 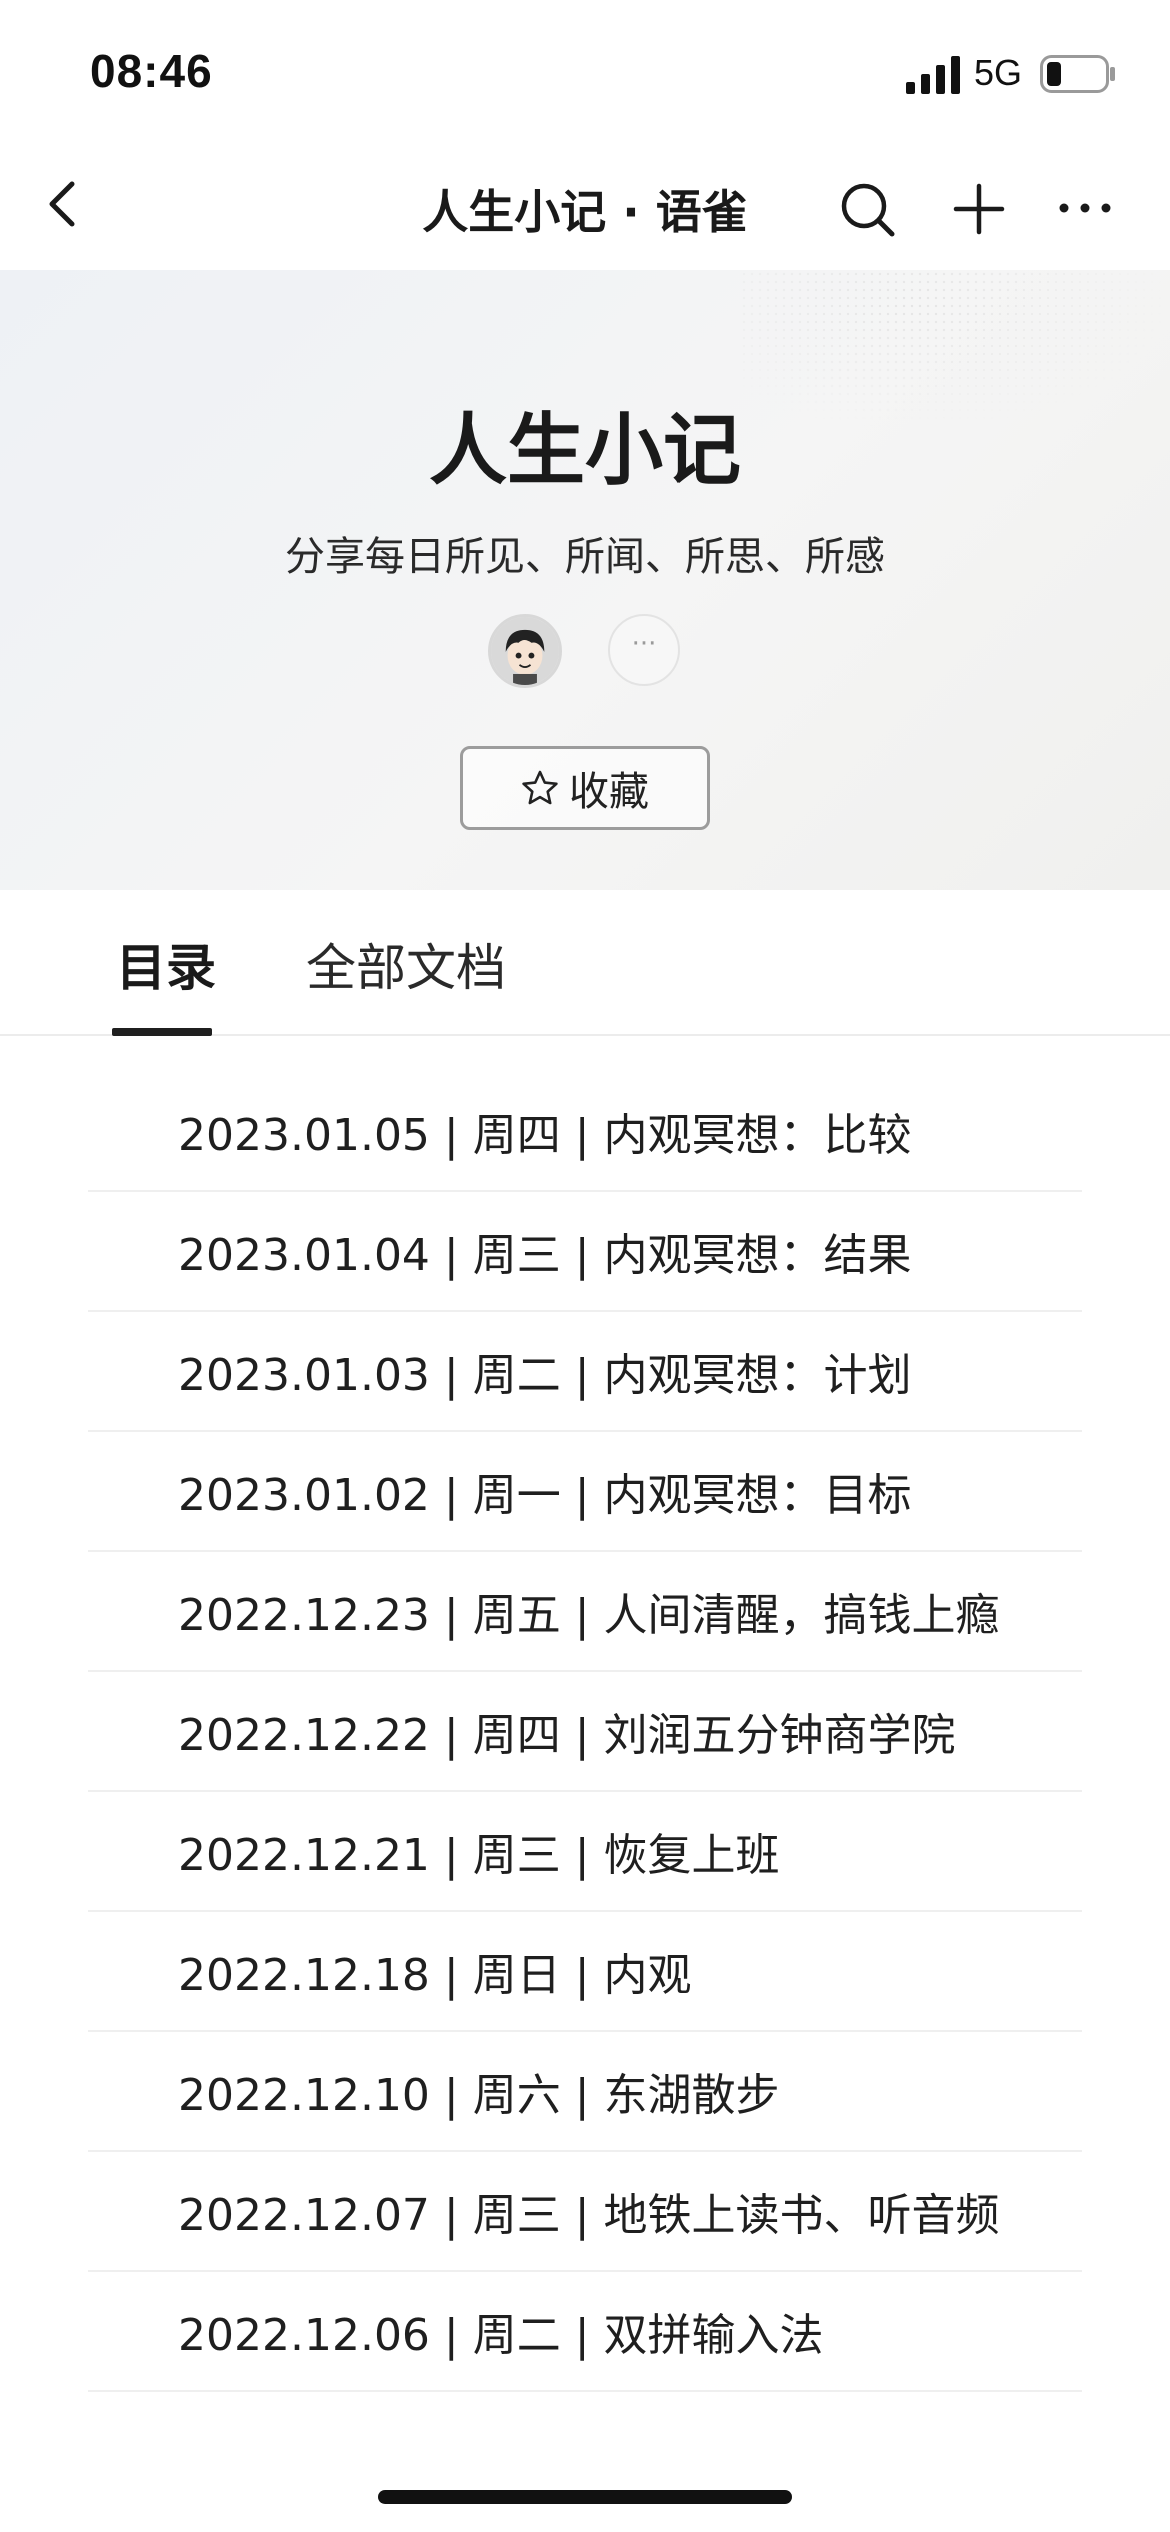 What do you see at coordinates (585, 70) in the screenshot?
I see `status-bar: 08:46 5G` at bounding box center [585, 70].